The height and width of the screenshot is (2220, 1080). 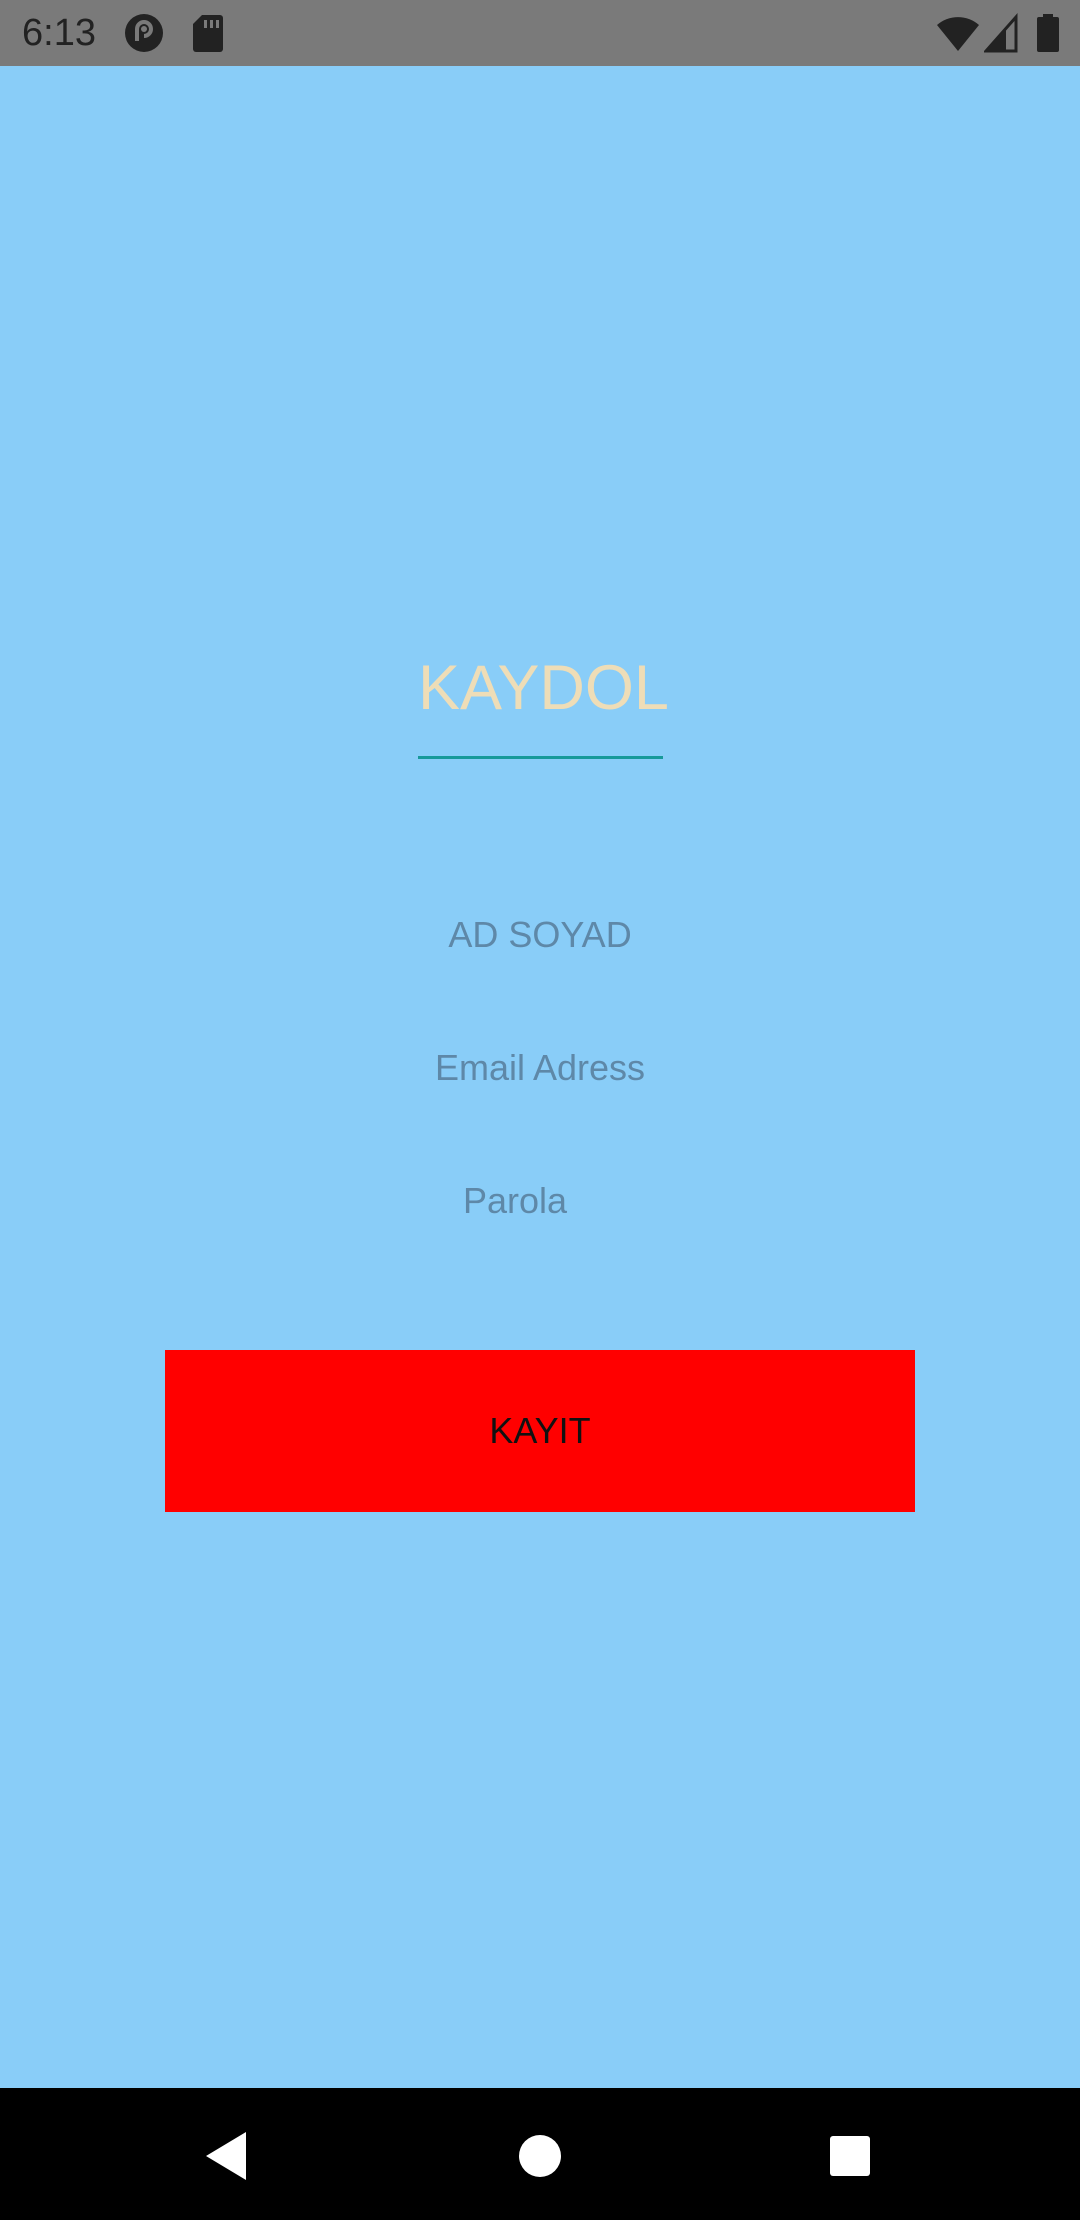 I want to click on page-title: KAYDOL, so click(x=543, y=688).